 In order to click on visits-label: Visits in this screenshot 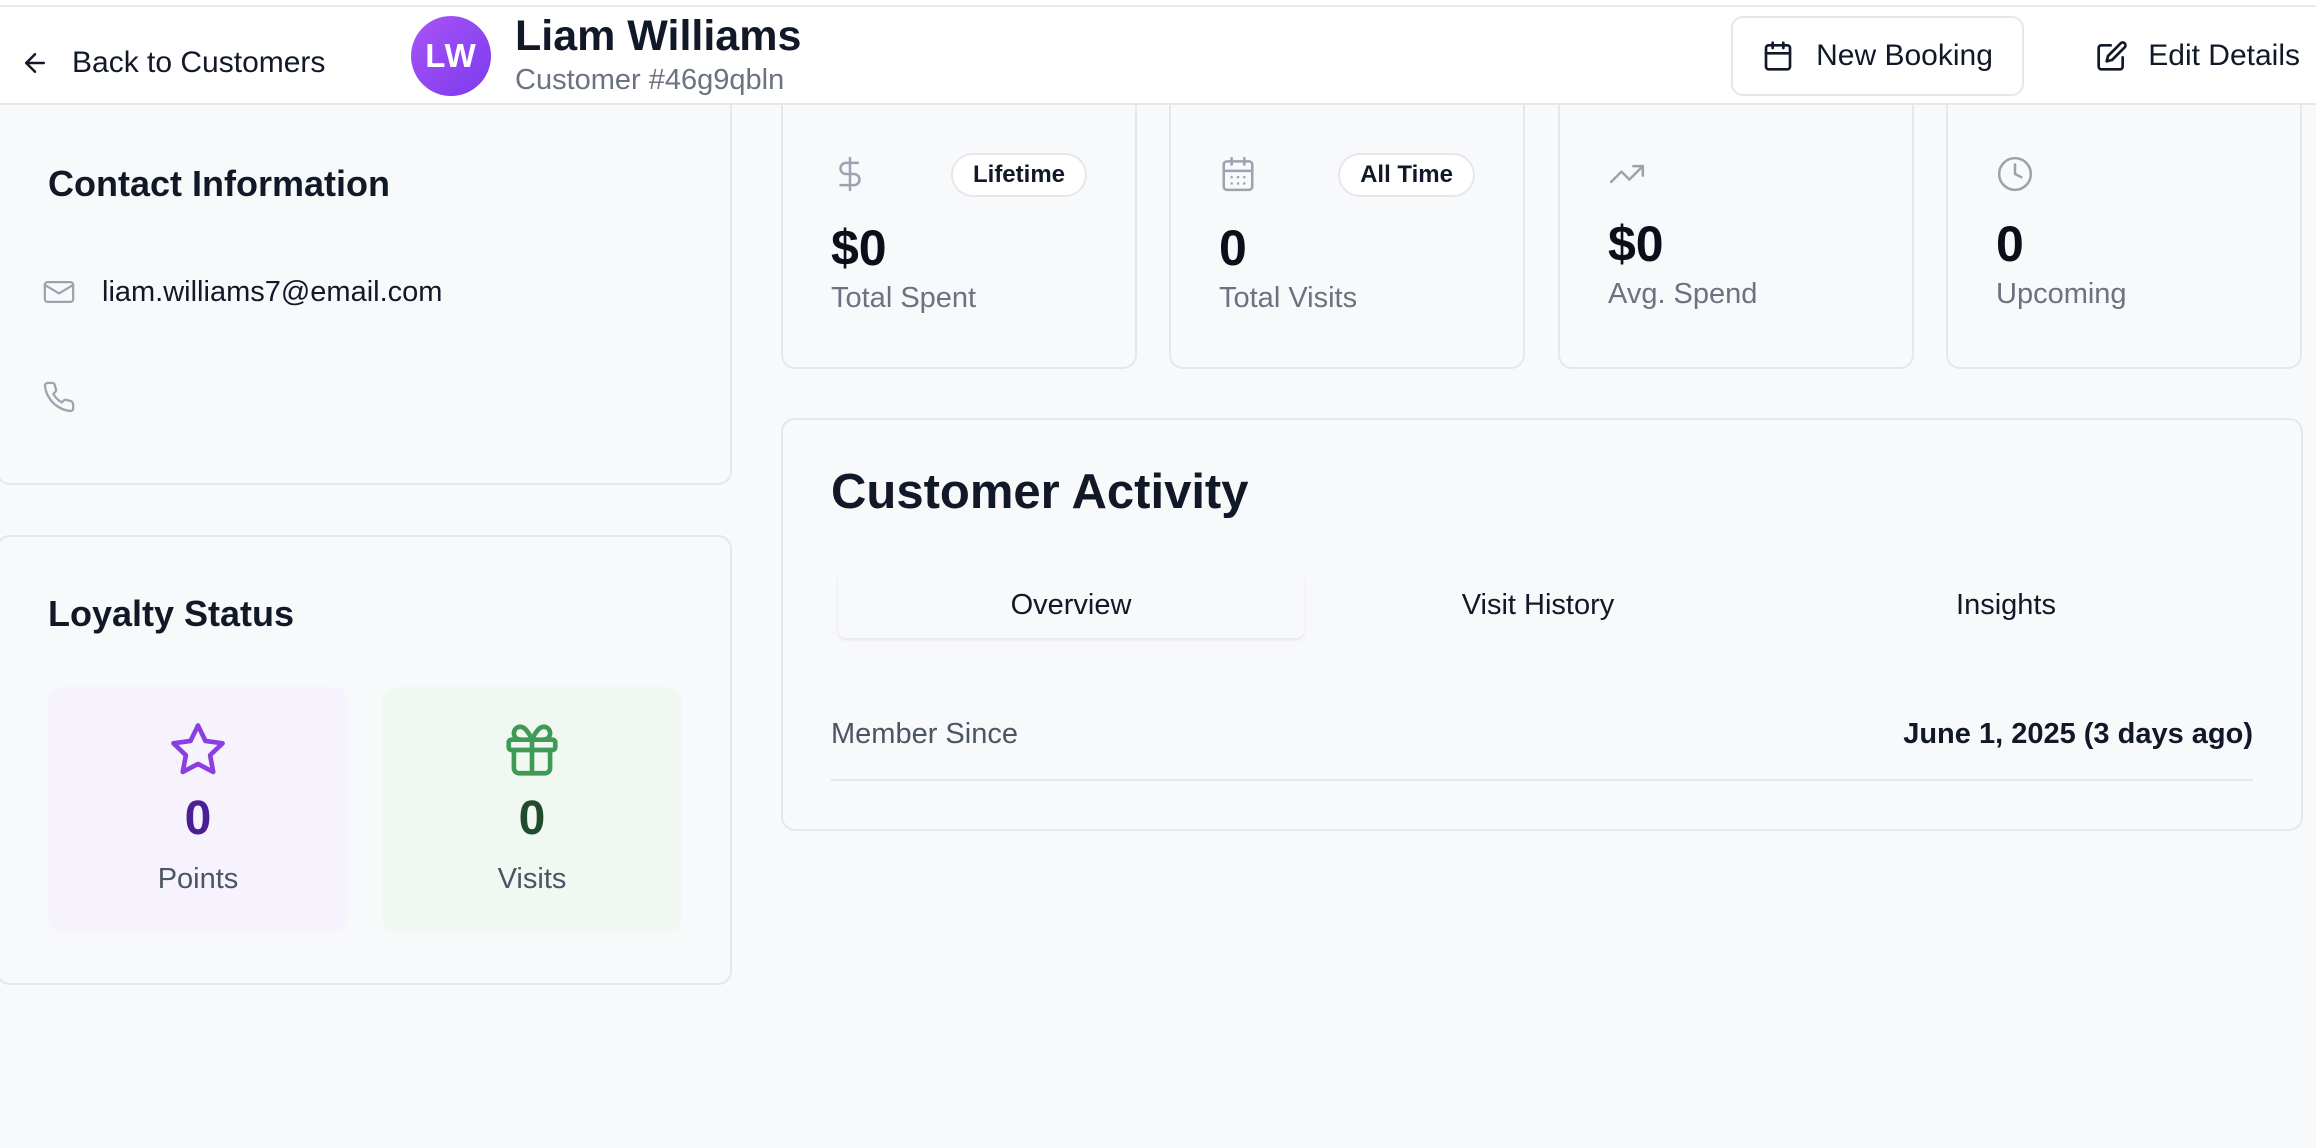, I will do `click(532, 879)`.